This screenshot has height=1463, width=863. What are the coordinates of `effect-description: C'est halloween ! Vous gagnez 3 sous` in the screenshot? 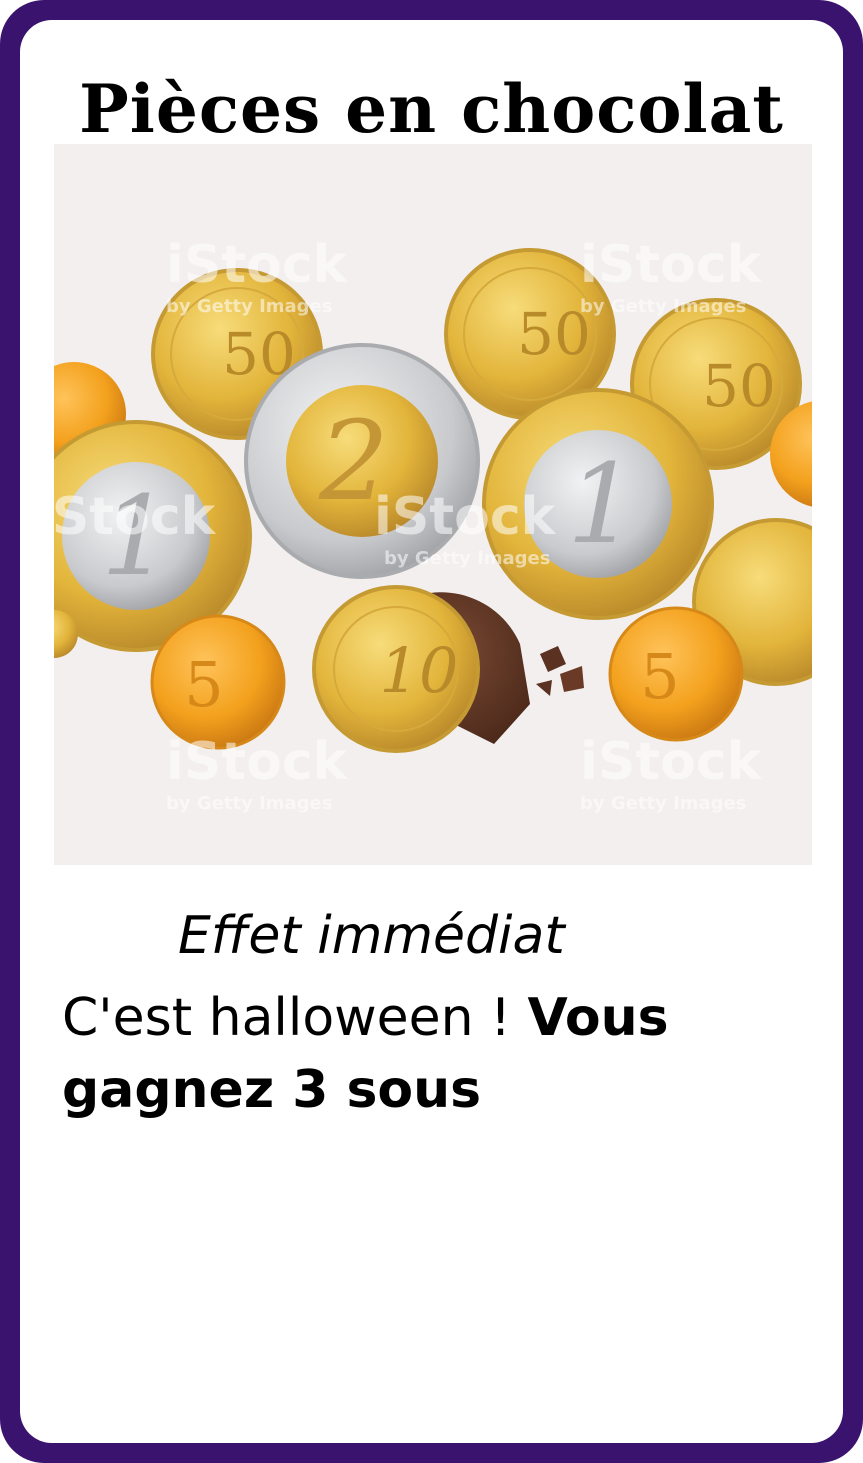 It's located at (432, 1054).